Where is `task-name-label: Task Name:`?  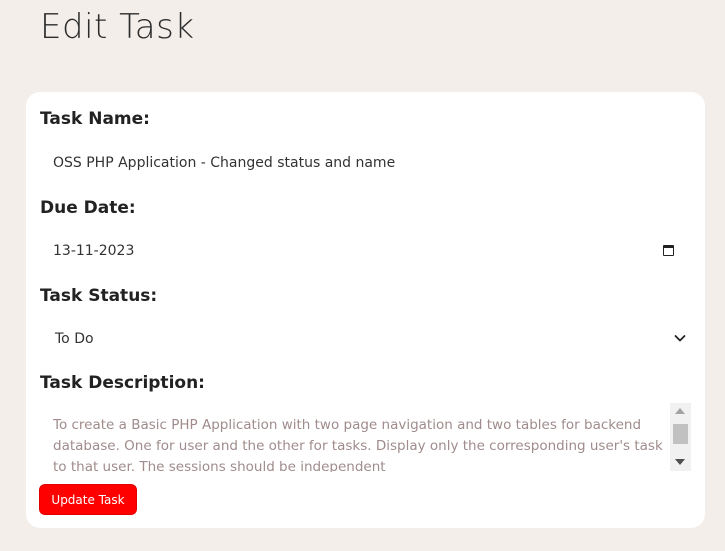
task-name-label: Task Name: is located at coordinates (95, 119).